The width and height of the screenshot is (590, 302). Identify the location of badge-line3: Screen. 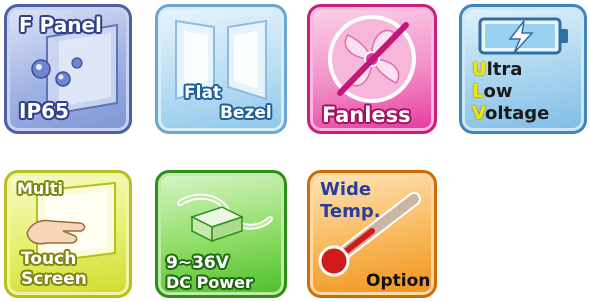
(54, 279).